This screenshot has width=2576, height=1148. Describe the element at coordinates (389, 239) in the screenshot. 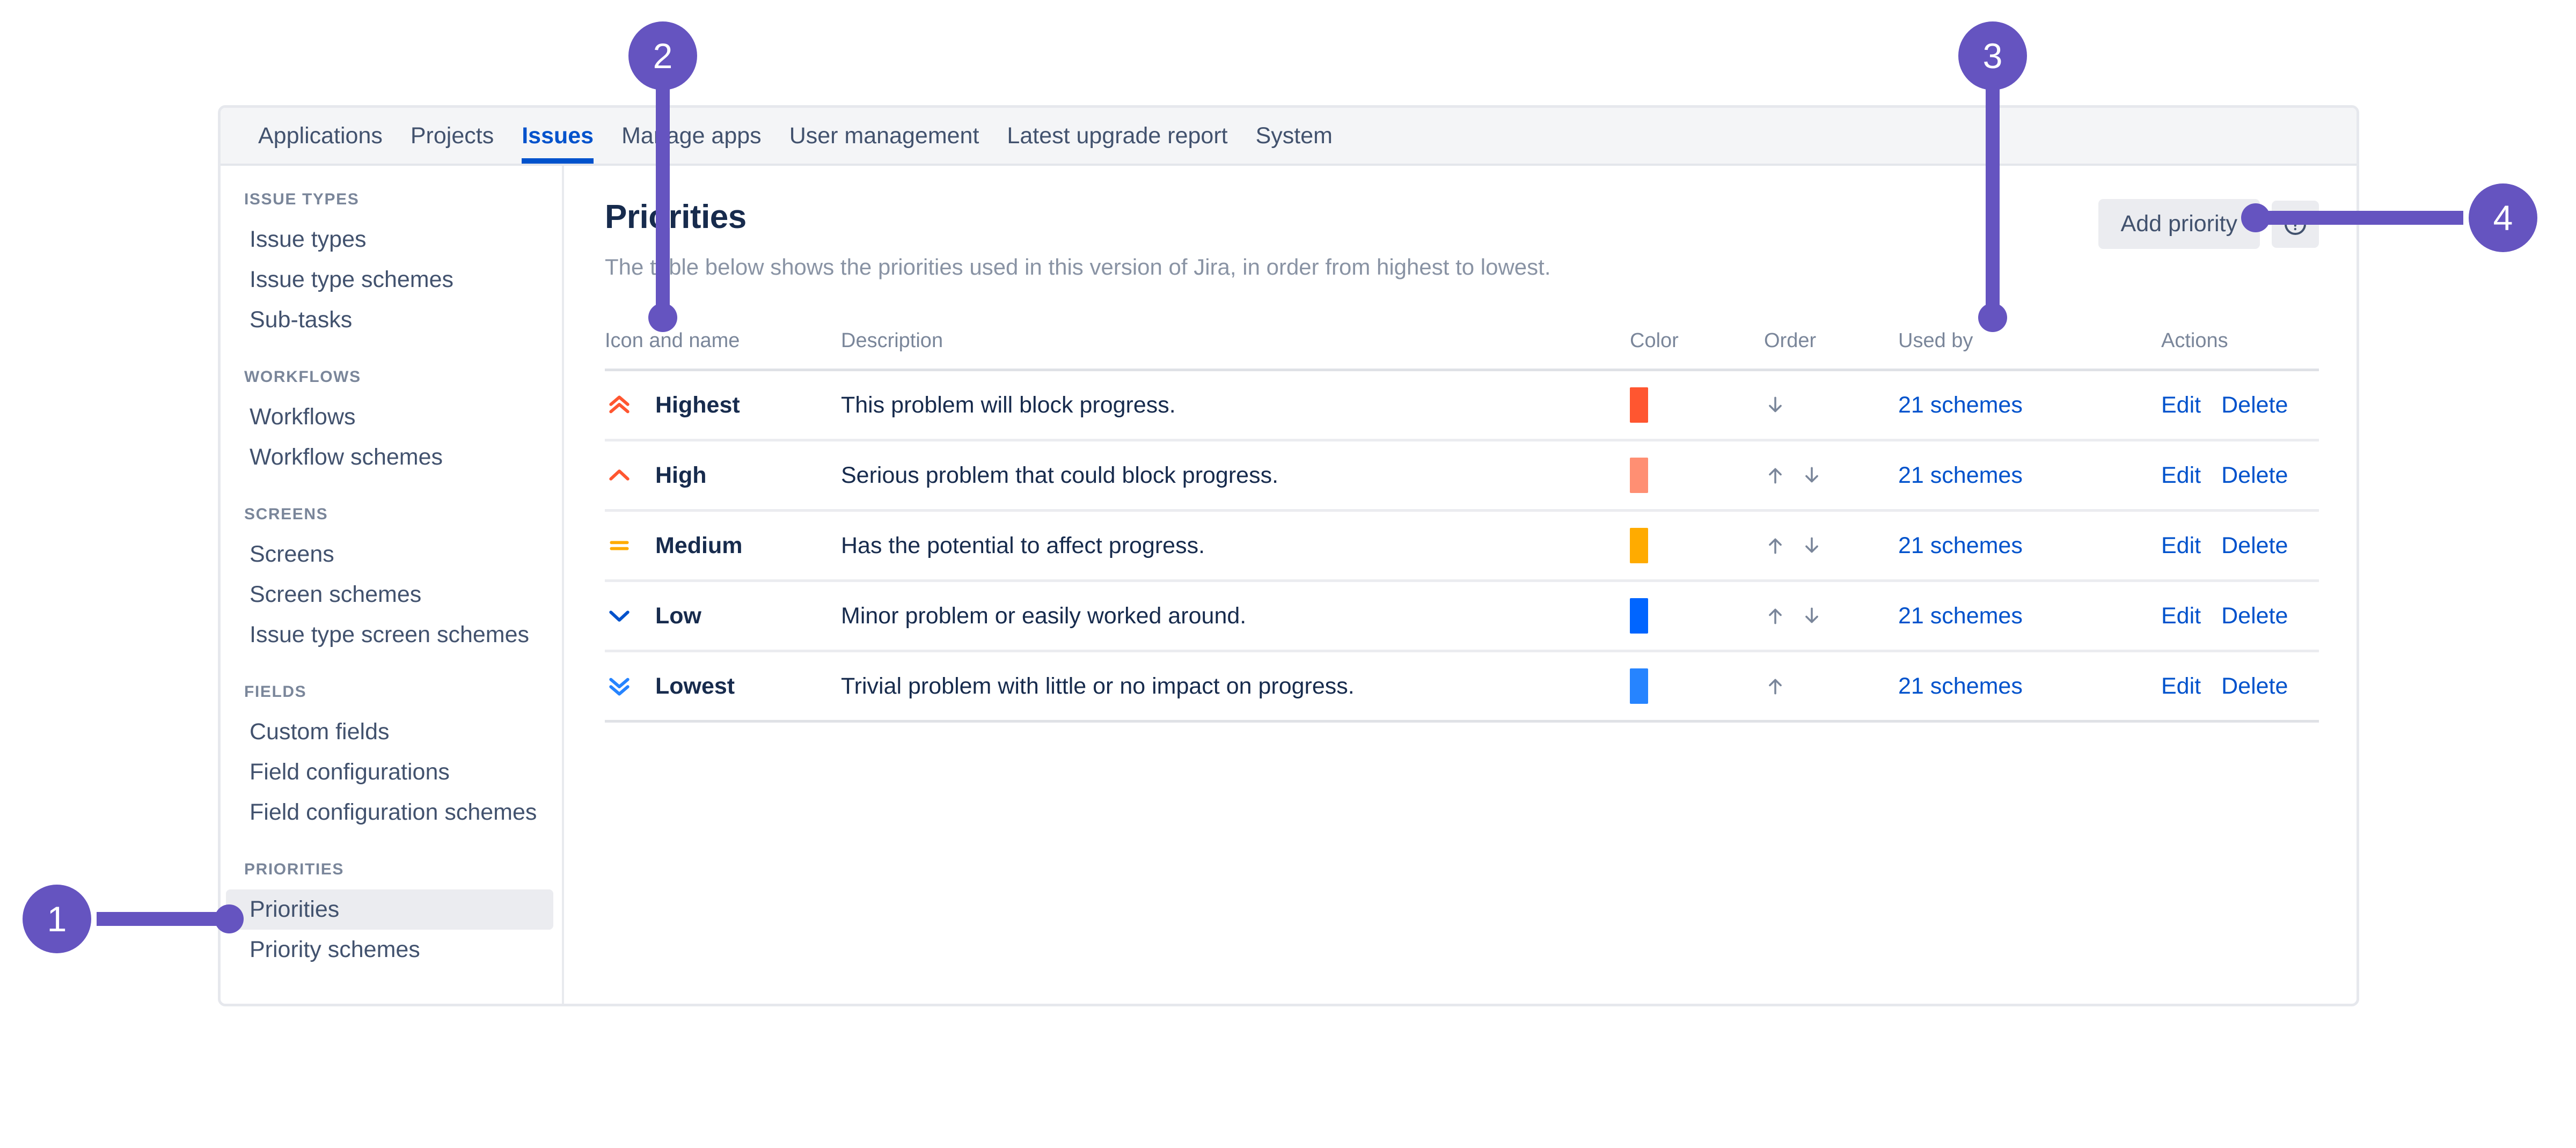

I see `sidebar-item-issue-types: Issue types` at that location.